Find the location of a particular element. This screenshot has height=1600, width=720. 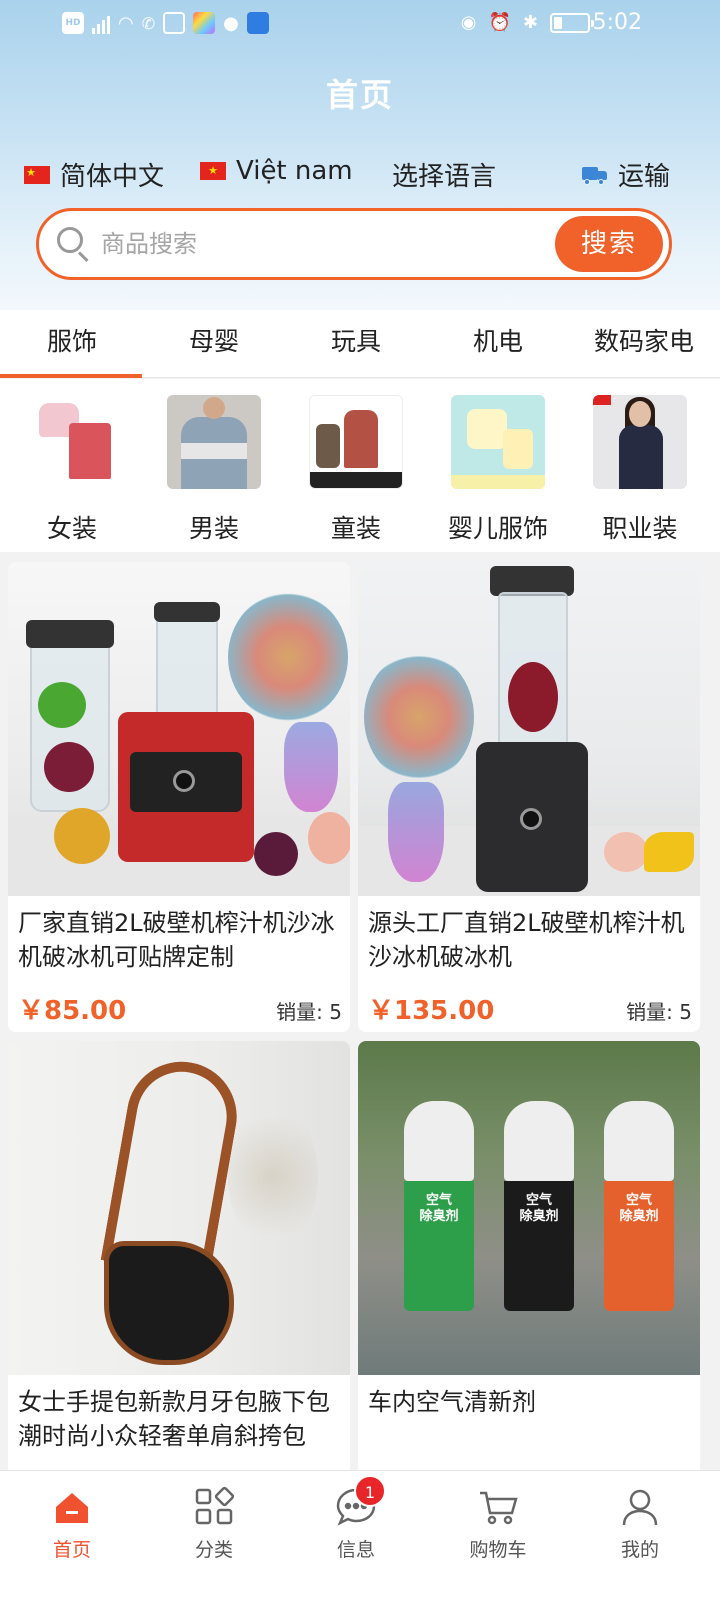

nav-label: 分类 is located at coordinates (213, 1550).